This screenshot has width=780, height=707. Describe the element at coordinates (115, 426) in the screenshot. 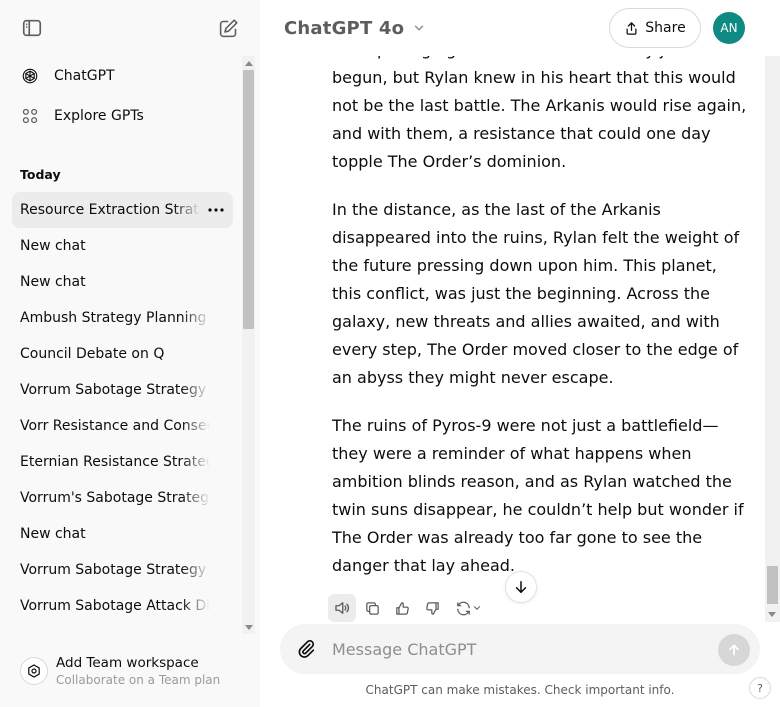

I see `chat-label: Vorr Resistance and Consequences` at that location.